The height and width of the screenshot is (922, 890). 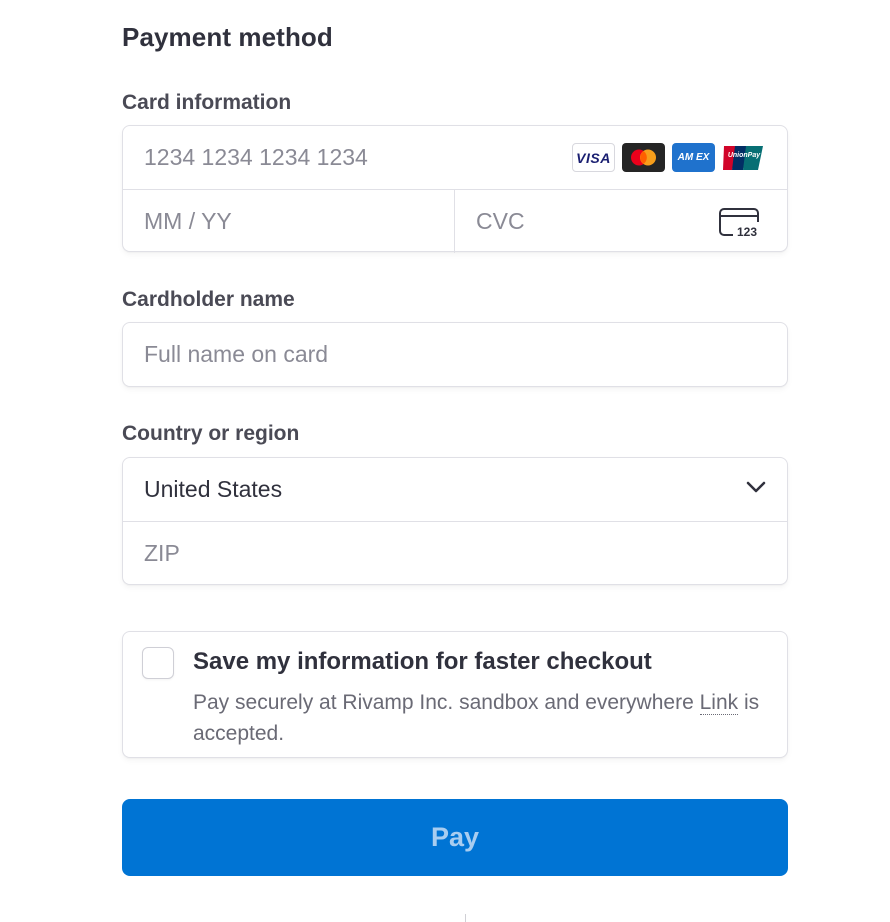 What do you see at coordinates (643, 157) in the screenshot?
I see `mastercard-icon` at bounding box center [643, 157].